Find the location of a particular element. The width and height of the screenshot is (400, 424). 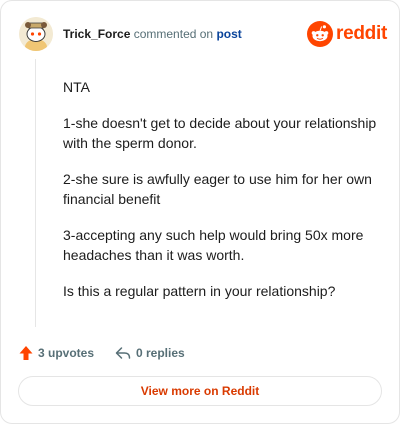

upvote-button: 3 upvotes is located at coordinates (56, 353).